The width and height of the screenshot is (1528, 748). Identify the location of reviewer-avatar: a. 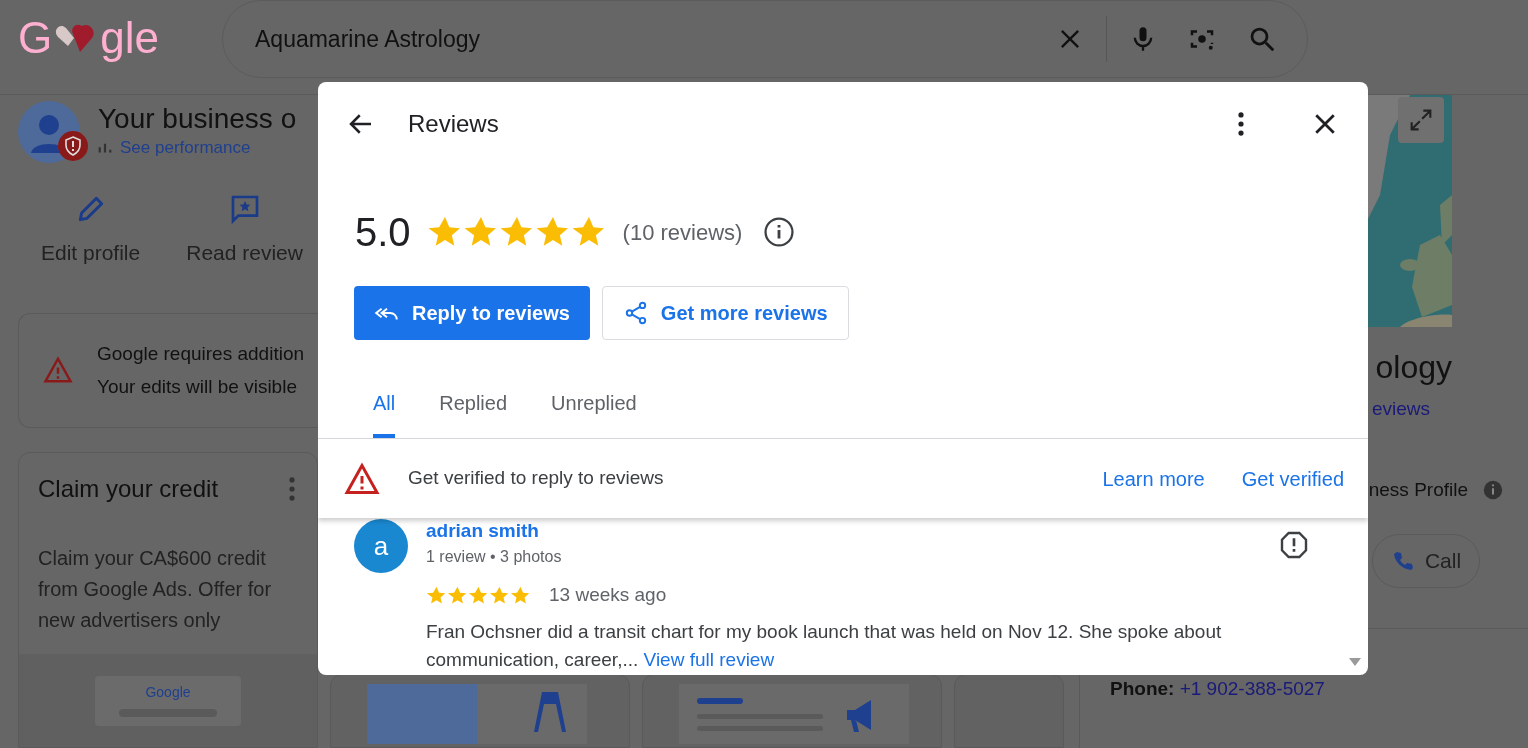
(381, 546).